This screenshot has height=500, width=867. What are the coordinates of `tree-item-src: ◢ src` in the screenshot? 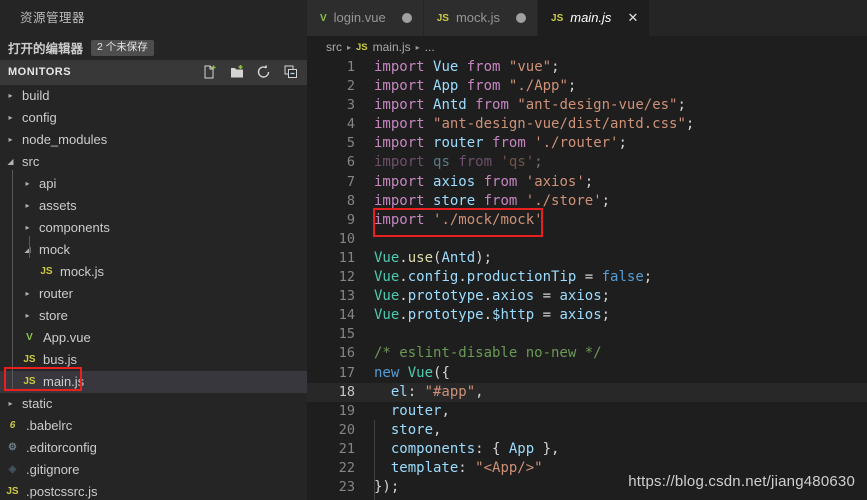 It's located at (153, 162).